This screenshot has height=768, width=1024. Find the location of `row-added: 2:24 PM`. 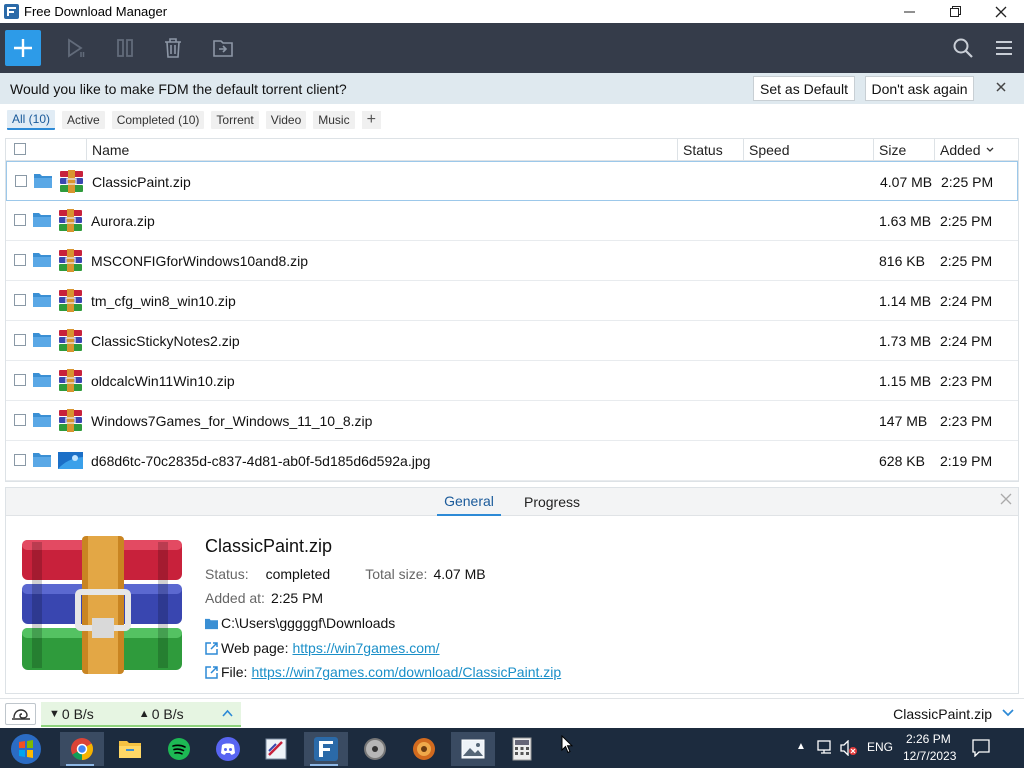

row-added: 2:24 PM is located at coordinates (966, 301).